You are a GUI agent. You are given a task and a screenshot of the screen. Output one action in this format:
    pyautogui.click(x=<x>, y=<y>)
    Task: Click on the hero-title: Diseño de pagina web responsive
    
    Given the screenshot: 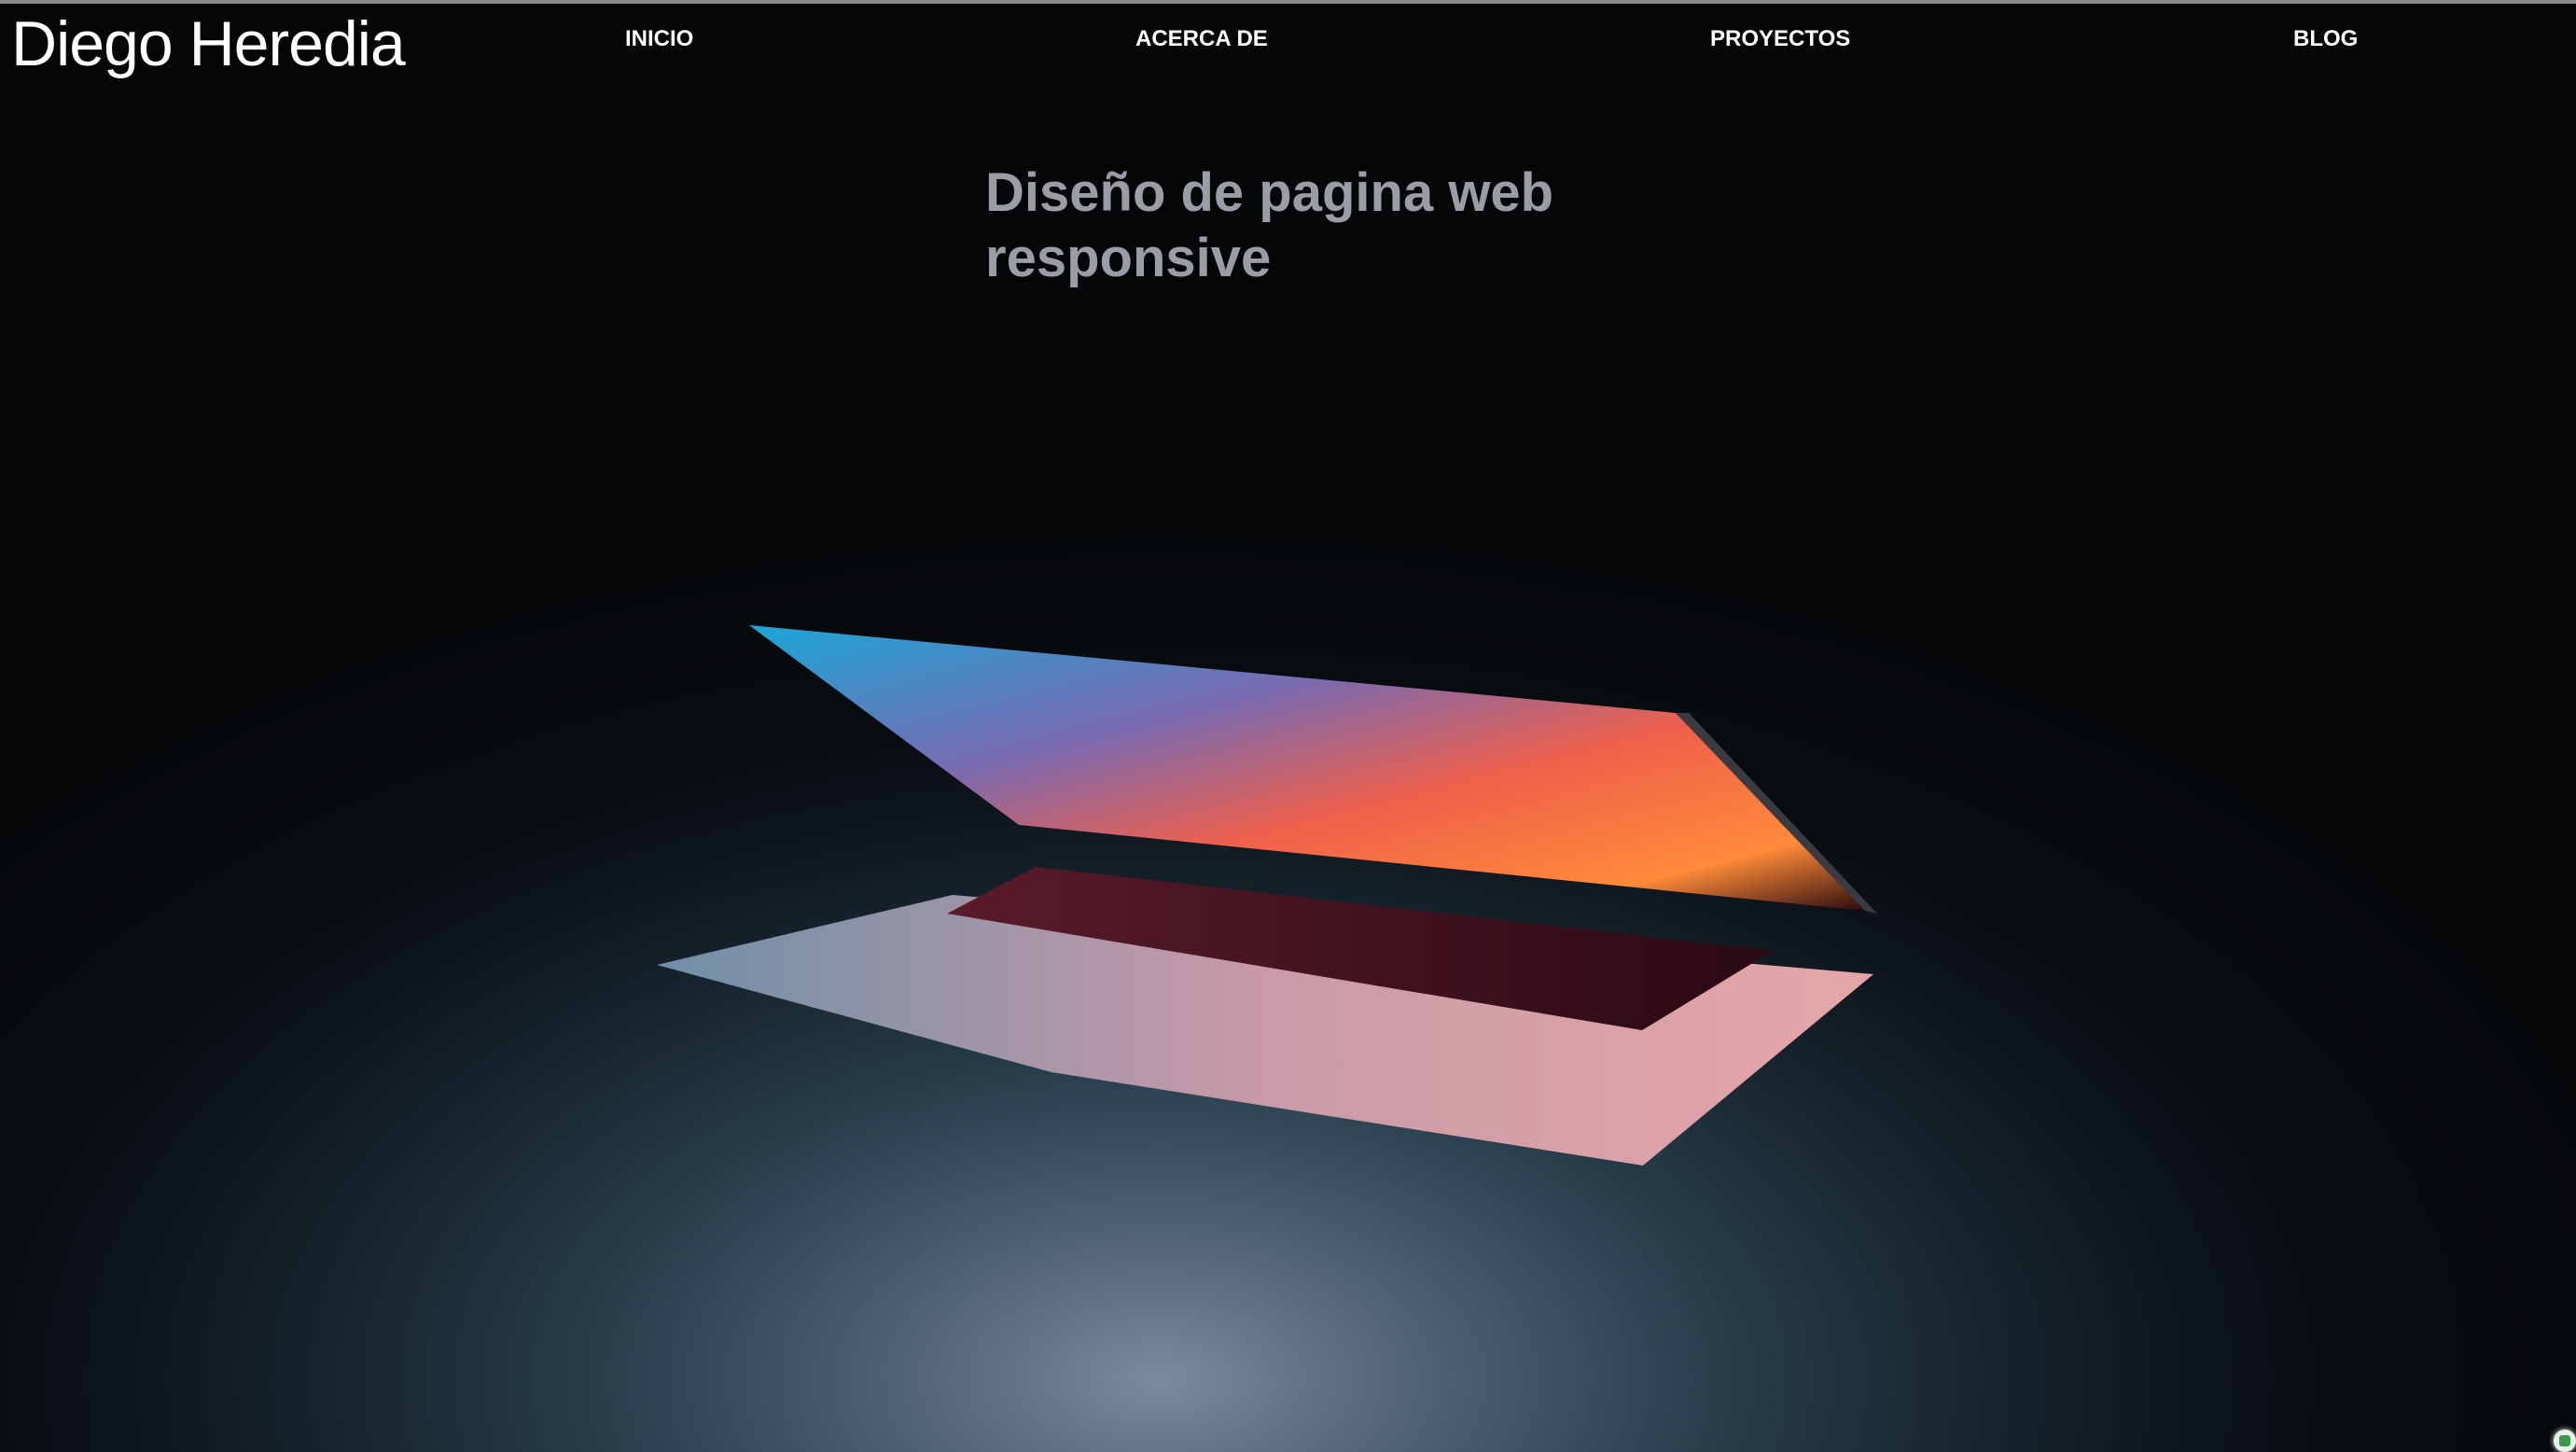 What is the action you would take?
    pyautogui.click(x=1269, y=225)
    